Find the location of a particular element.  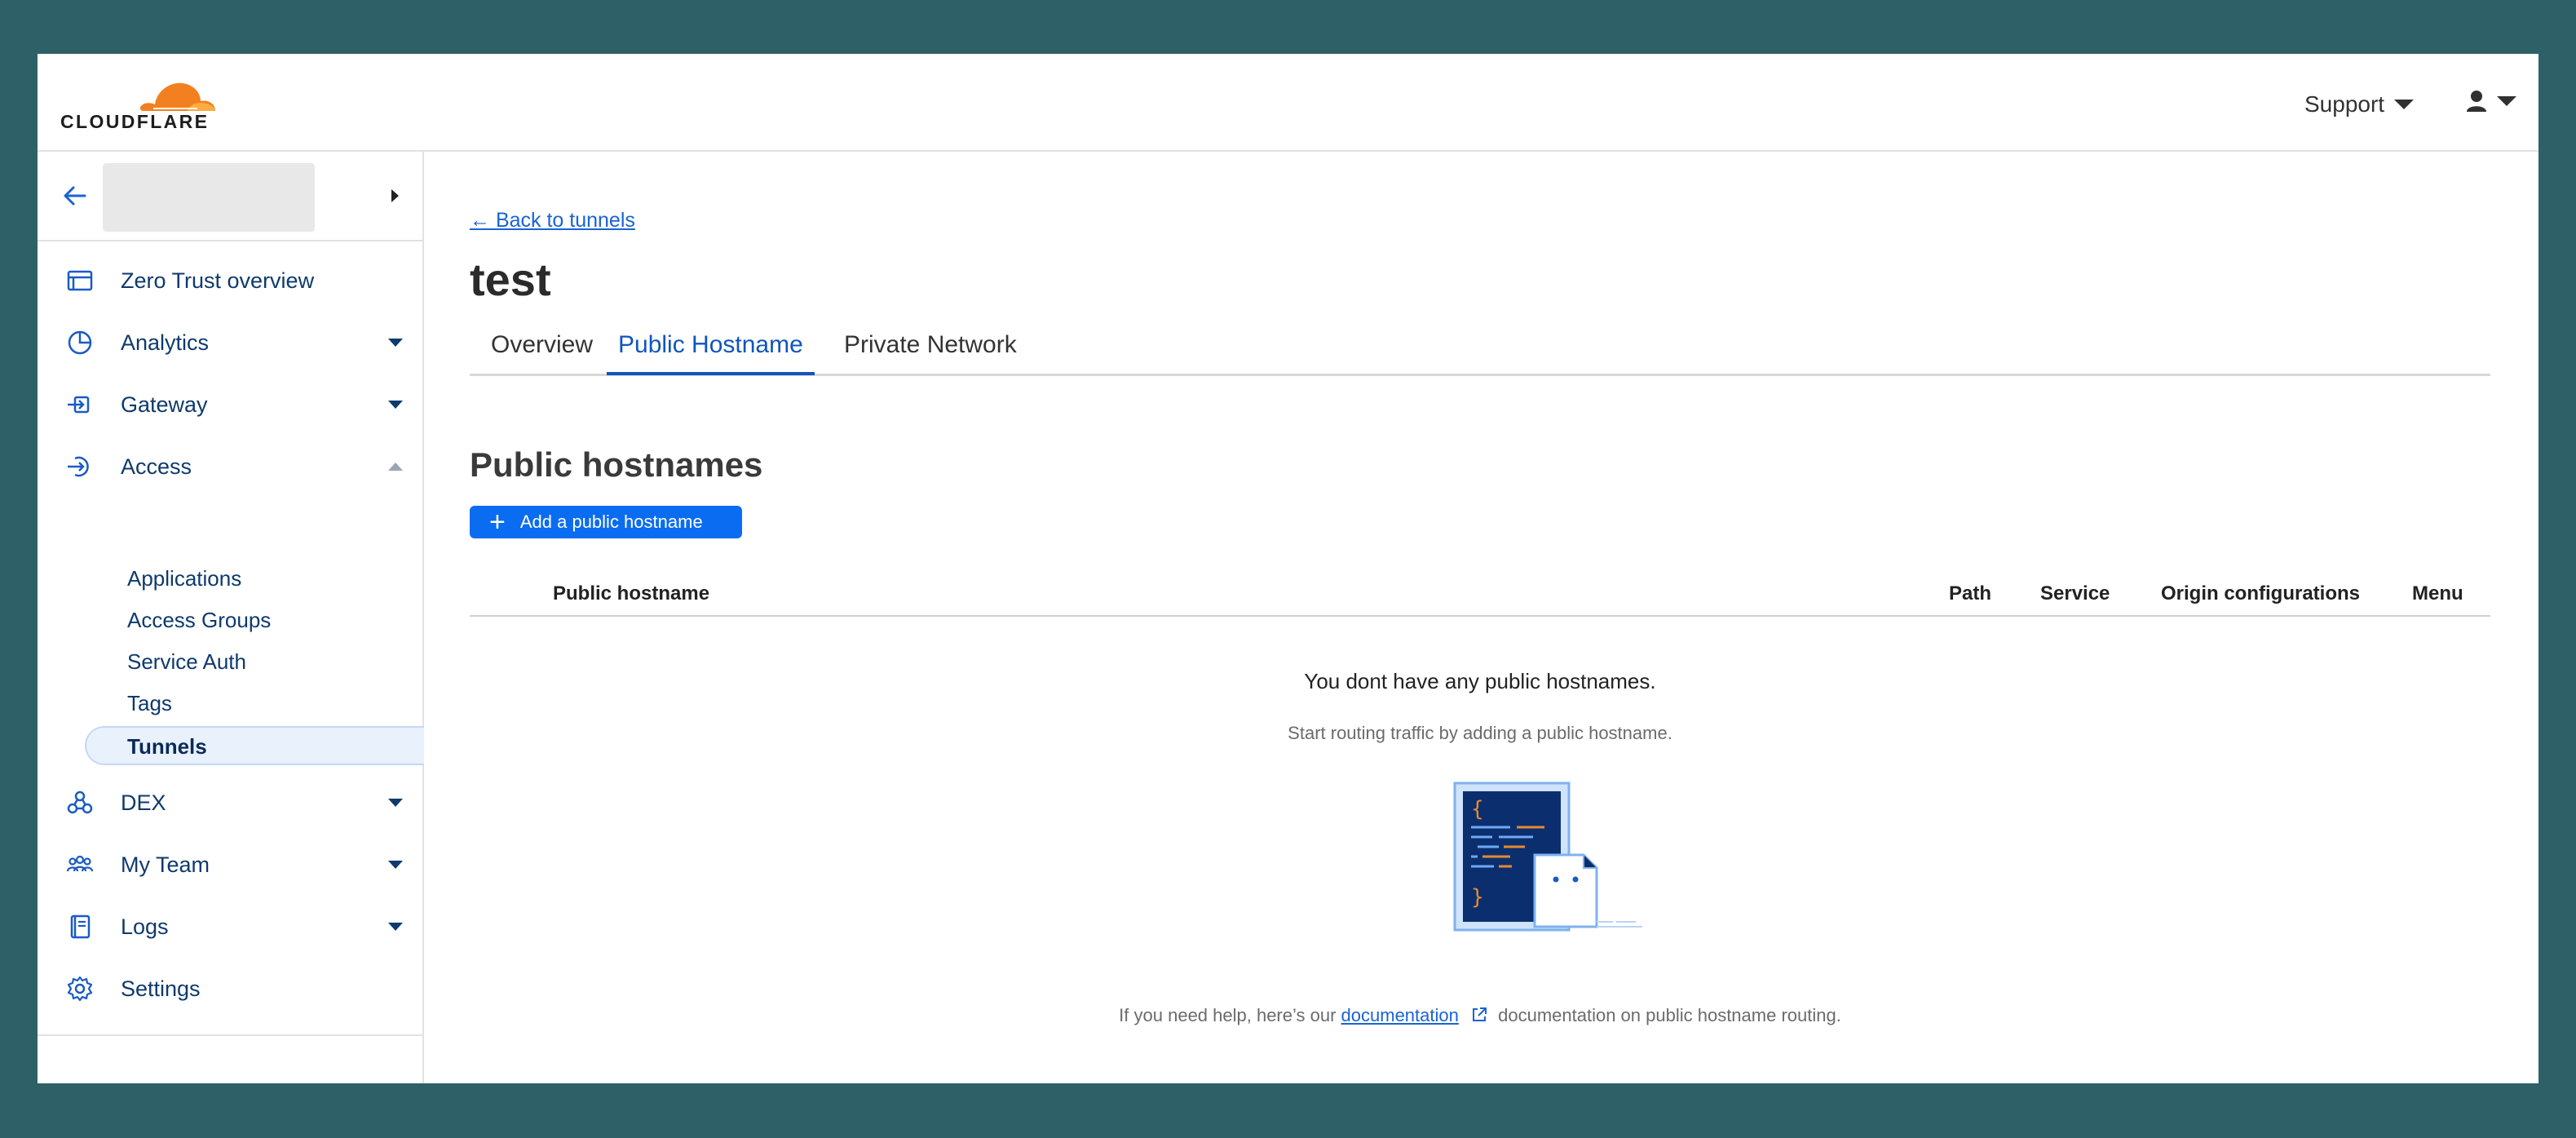

gear-icon is located at coordinates (80, 989).